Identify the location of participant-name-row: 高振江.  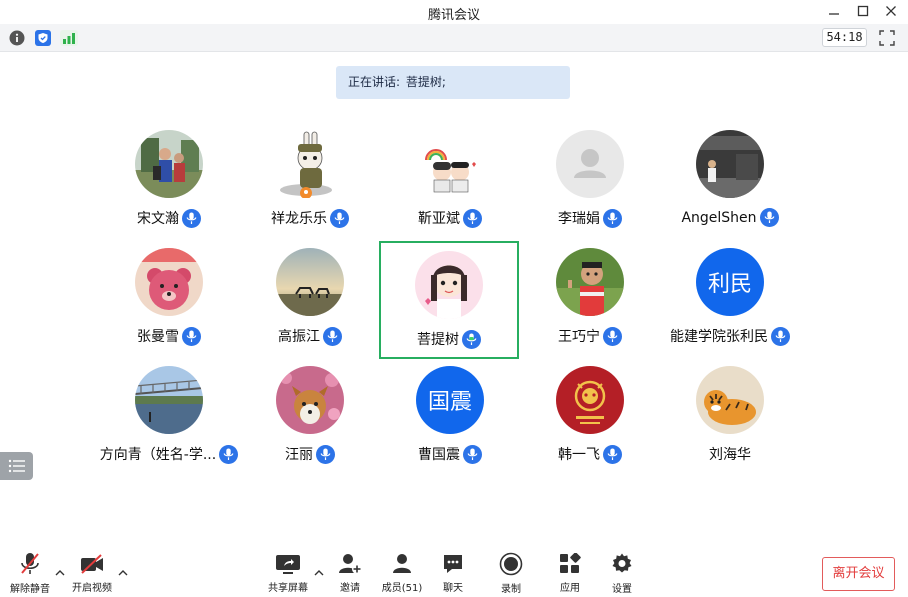
(310, 336).